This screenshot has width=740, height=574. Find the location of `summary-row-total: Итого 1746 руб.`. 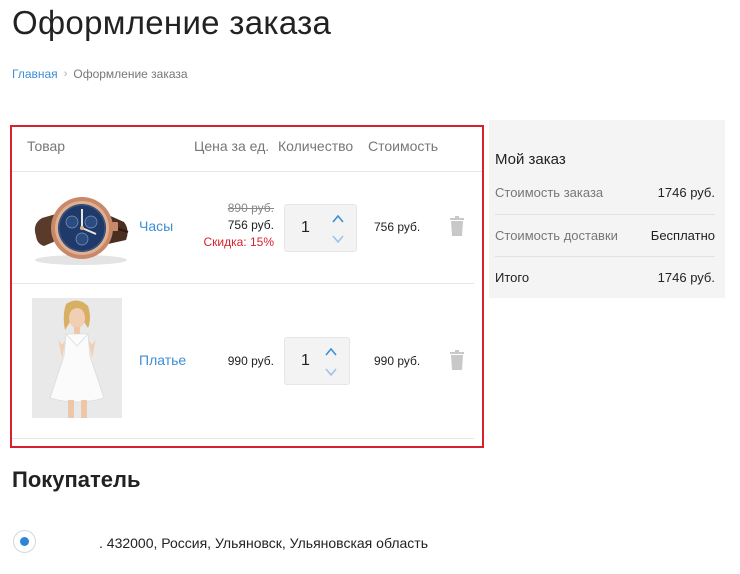

summary-row-total: Итого 1746 руб. is located at coordinates (605, 277).